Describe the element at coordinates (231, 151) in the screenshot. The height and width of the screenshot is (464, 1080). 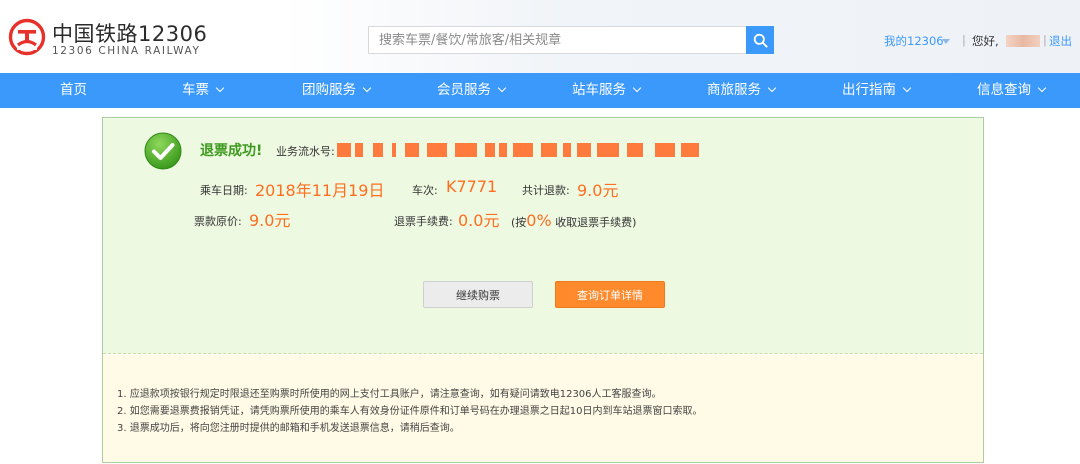
I see `refund-success-title: 退票成功!` at that location.